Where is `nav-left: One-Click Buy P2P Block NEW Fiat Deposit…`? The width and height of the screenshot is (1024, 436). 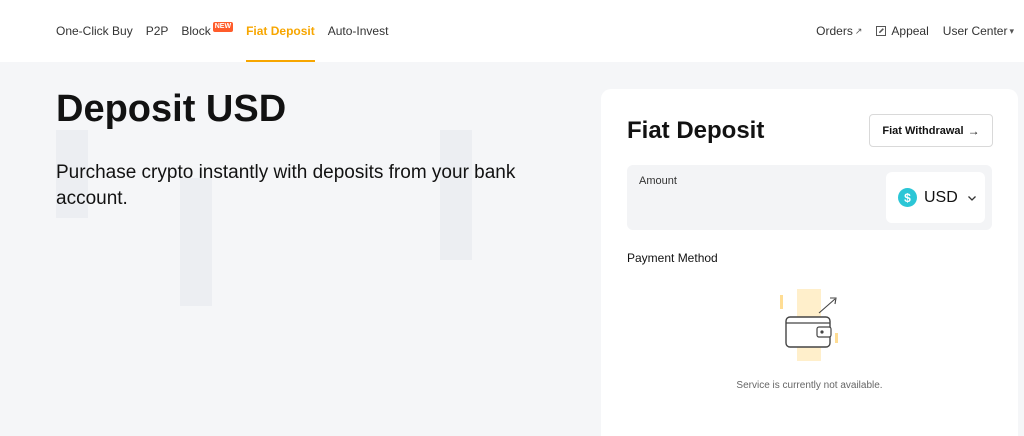
nav-left: One-Click Buy P2P Block NEW Fiat Deposit… is located at coordinates (228, 31).